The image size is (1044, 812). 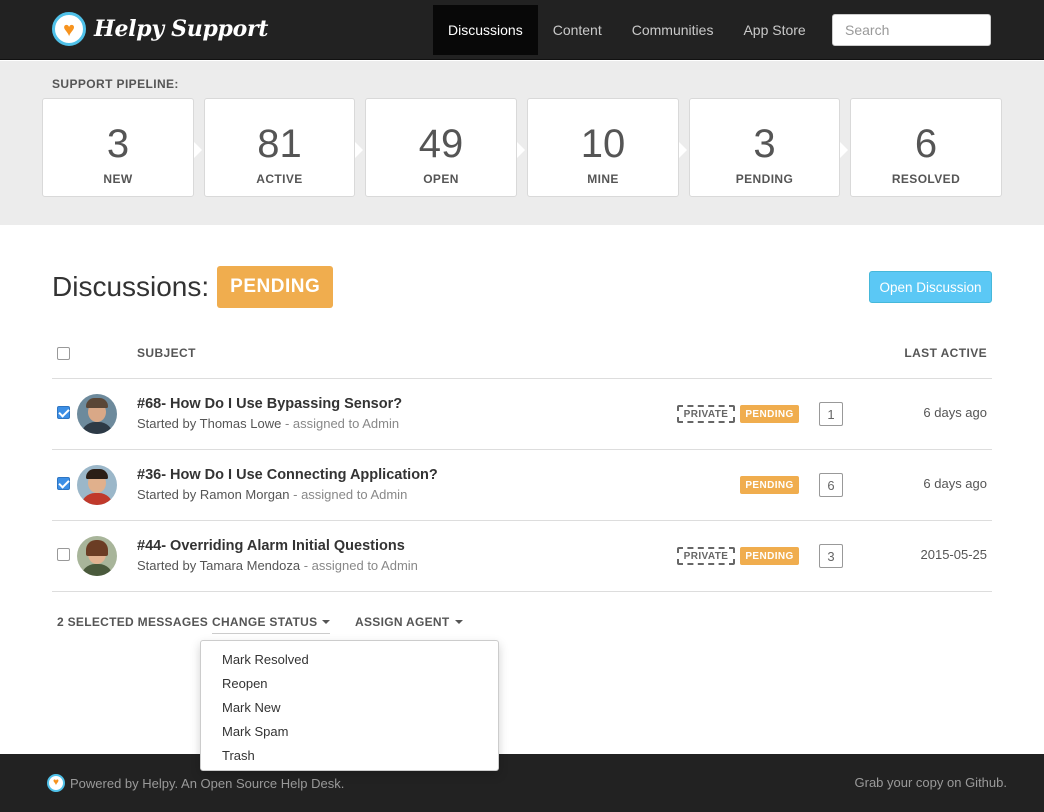 I want to click on selected-count: 2 SELECTED MESSAGES, so click(x=133, y=622).